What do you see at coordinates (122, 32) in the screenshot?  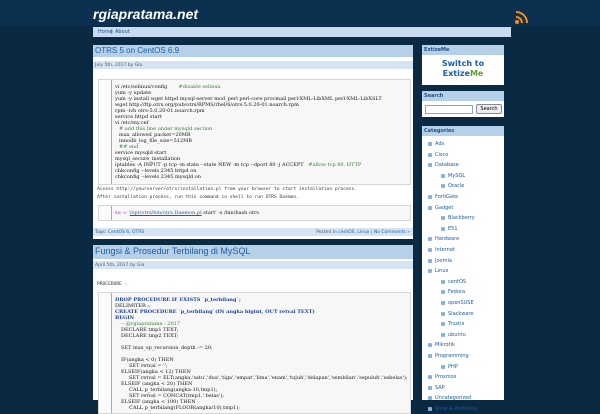 I see `nav-about-link: About` at bounding box center [122, 32].